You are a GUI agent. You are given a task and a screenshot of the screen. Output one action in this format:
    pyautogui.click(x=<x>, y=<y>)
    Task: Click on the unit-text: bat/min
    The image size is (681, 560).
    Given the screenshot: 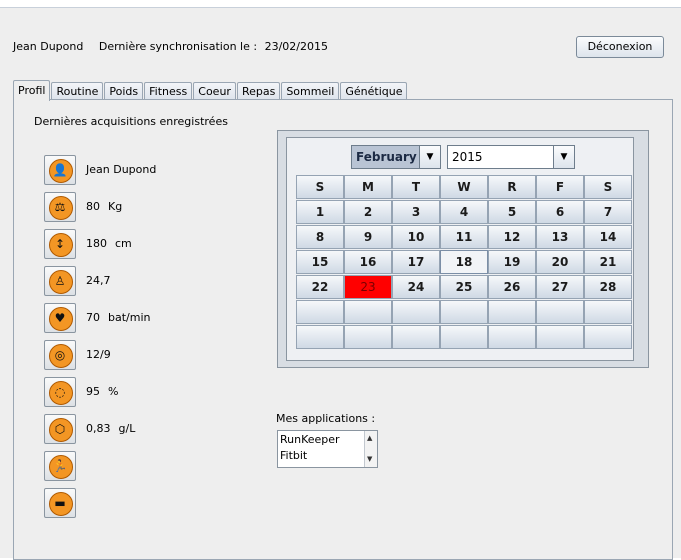 What is the action you would take?
    pyautogui.click(x=129, y=317)
    